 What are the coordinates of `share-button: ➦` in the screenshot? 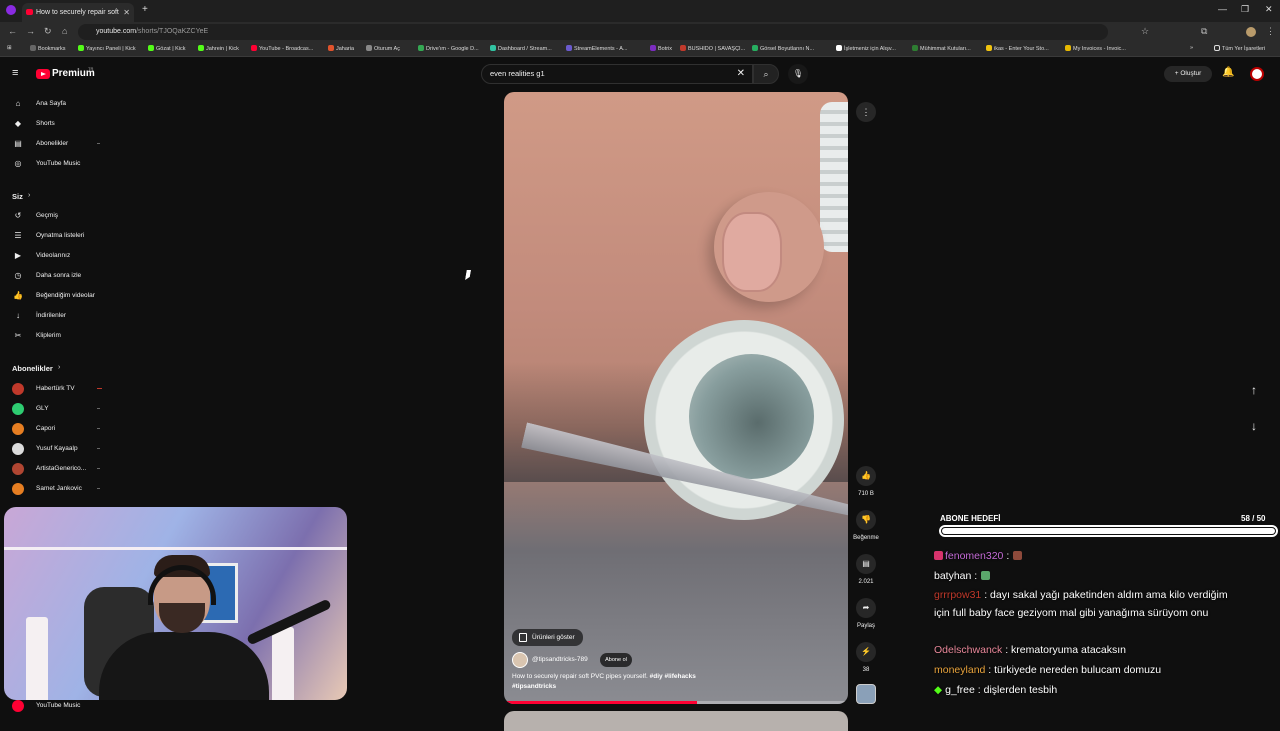 It's located at (866, 608).